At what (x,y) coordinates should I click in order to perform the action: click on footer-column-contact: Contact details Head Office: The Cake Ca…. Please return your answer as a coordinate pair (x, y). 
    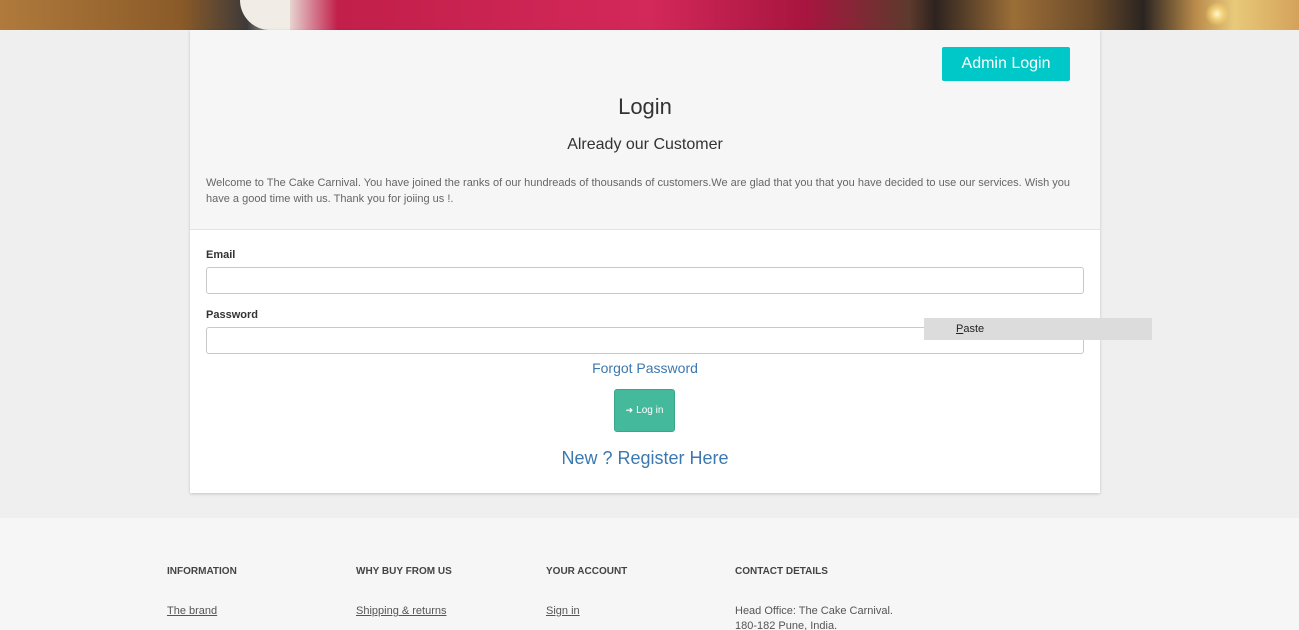
    Looking at the image, I should click on (814, 598).